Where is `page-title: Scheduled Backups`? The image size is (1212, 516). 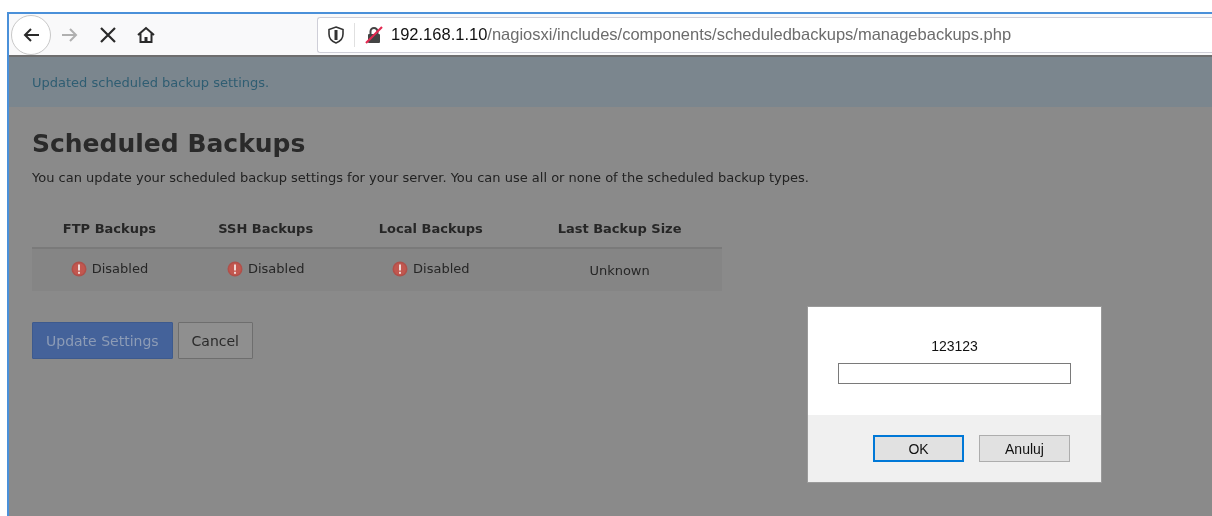 page-title: Scheduled Backups is located at coordinates (169, 143).